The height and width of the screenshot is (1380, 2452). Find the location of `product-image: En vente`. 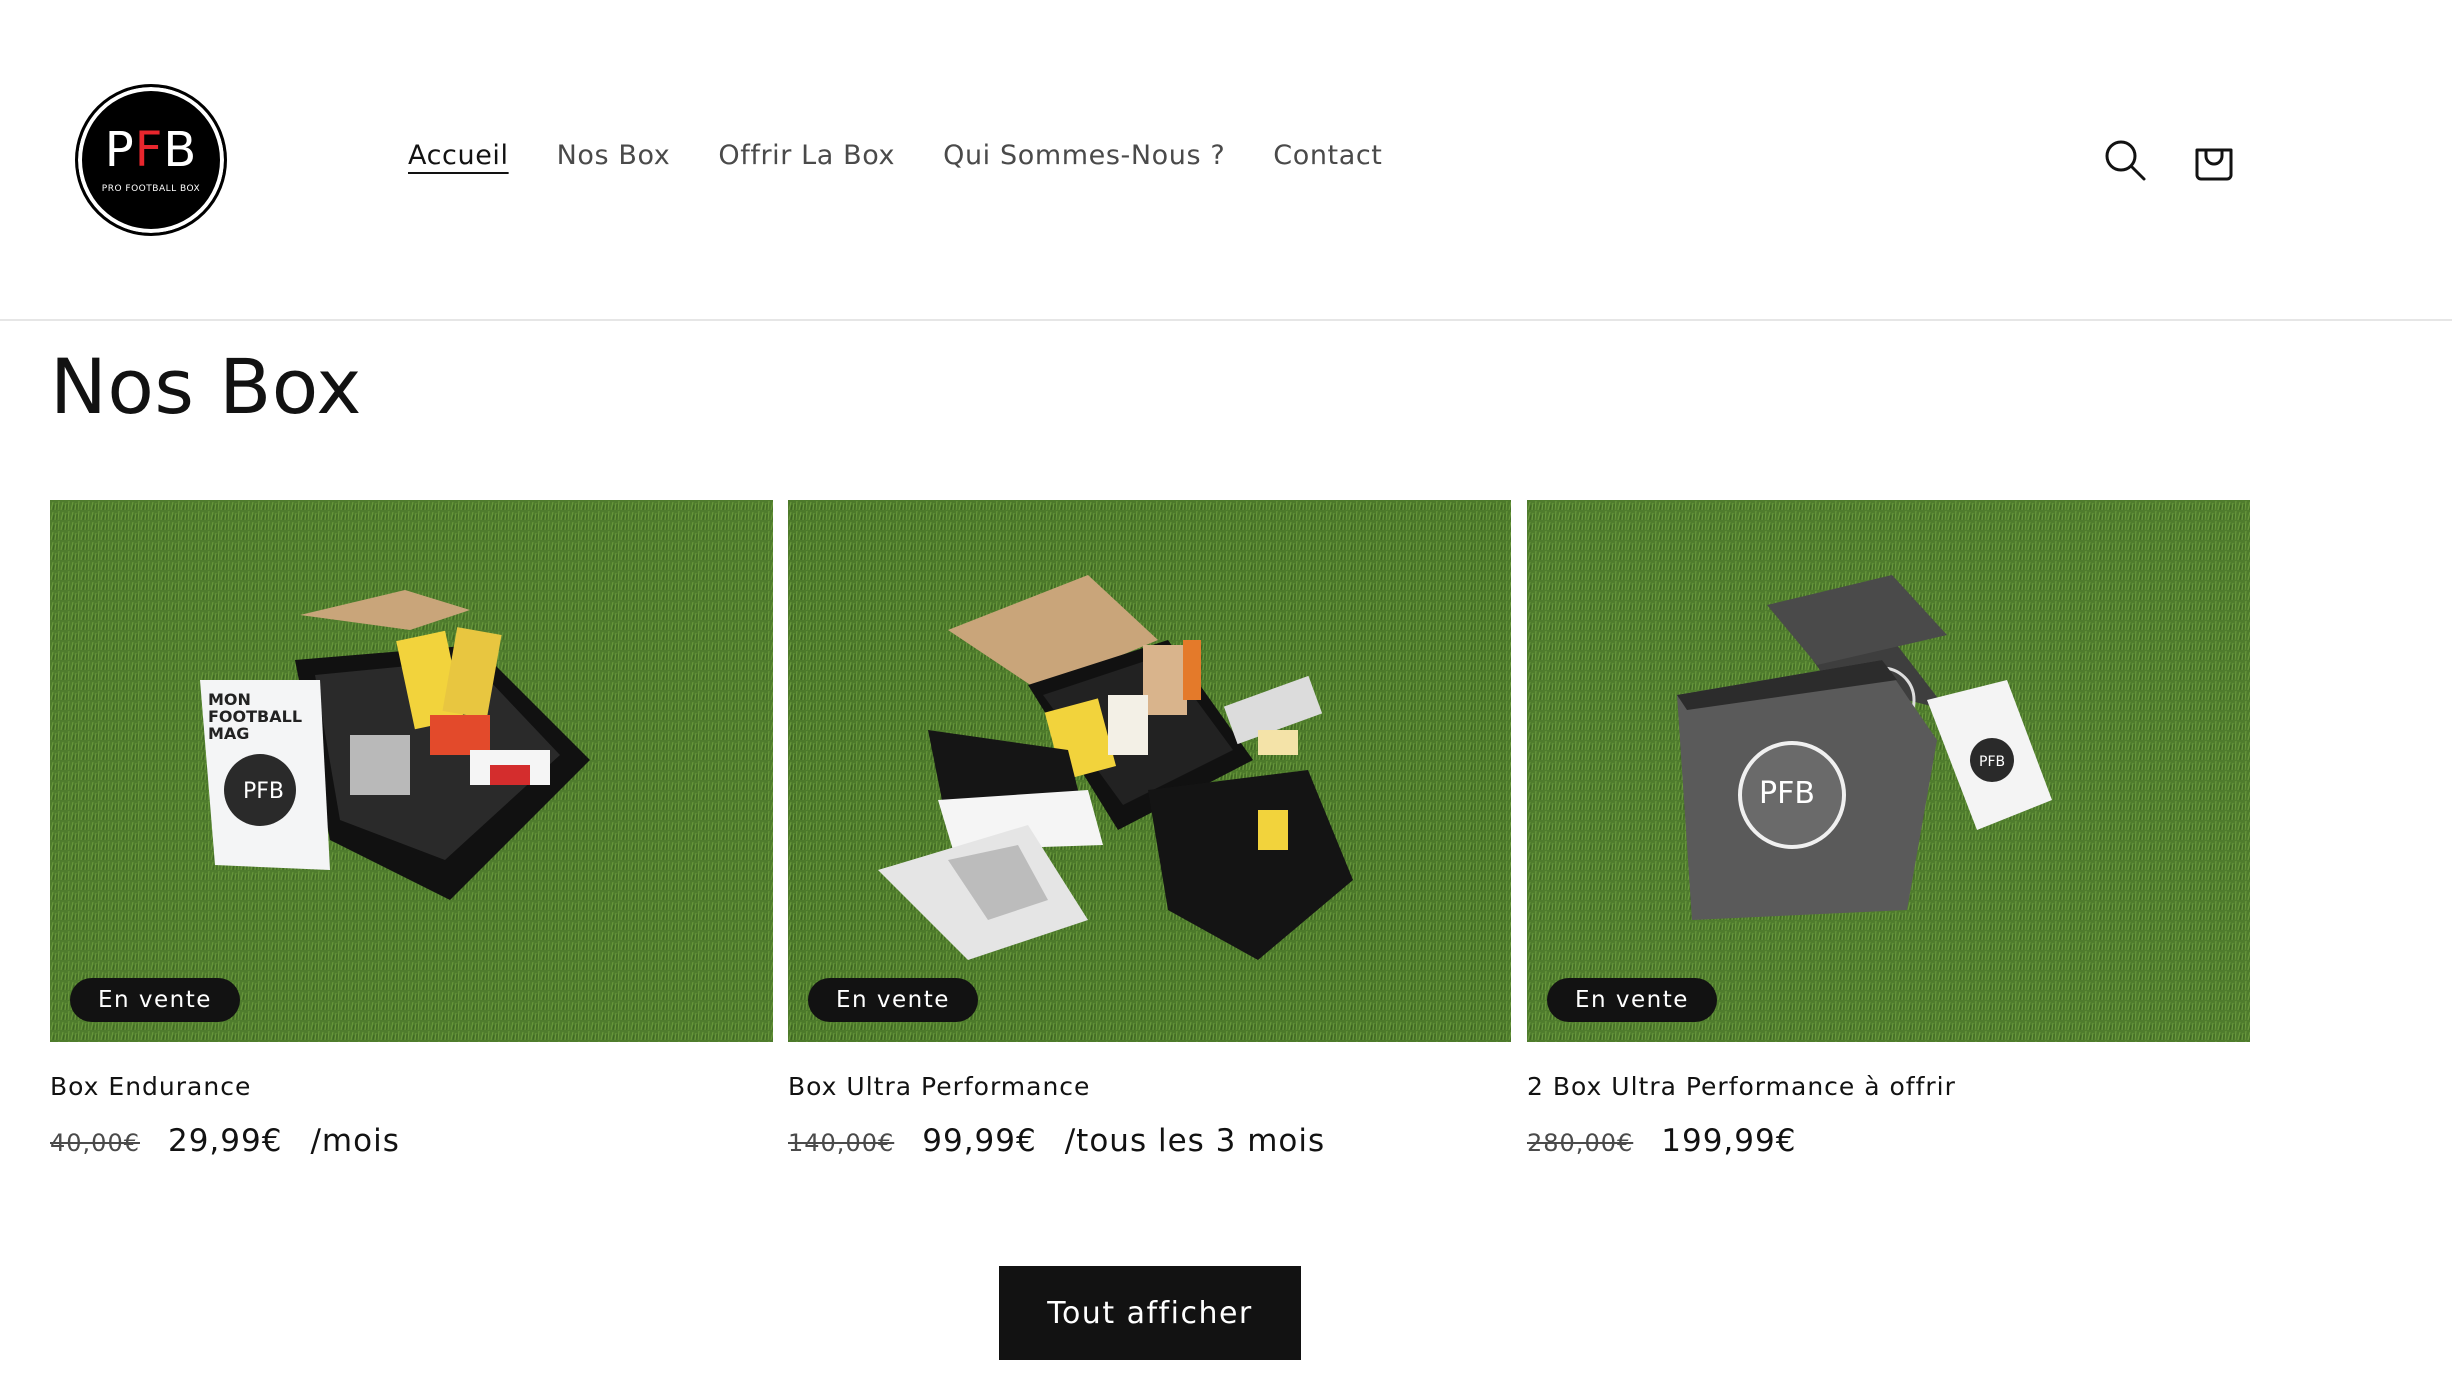

product-image: En vente is located at coordinates (1149, 771).